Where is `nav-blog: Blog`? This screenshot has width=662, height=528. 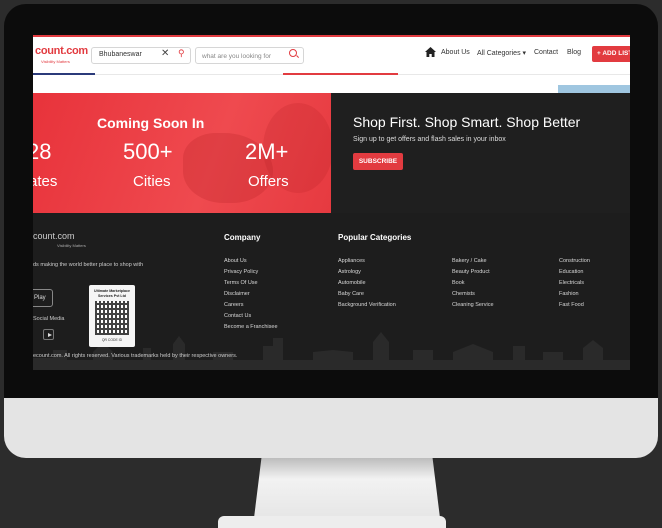
nav-blog: Blog is located at coordinates (574, 52).